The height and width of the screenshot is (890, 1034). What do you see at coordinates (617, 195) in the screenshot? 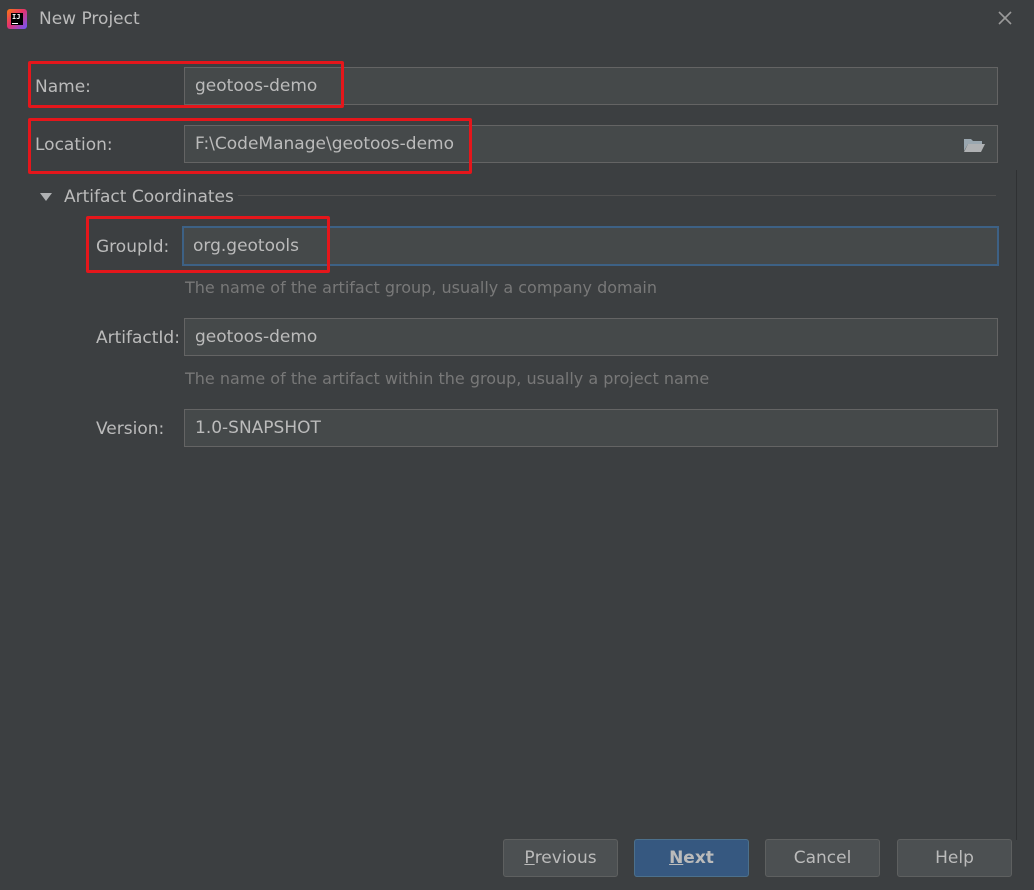
I see `section-divider` at bounding box center [617, 195].